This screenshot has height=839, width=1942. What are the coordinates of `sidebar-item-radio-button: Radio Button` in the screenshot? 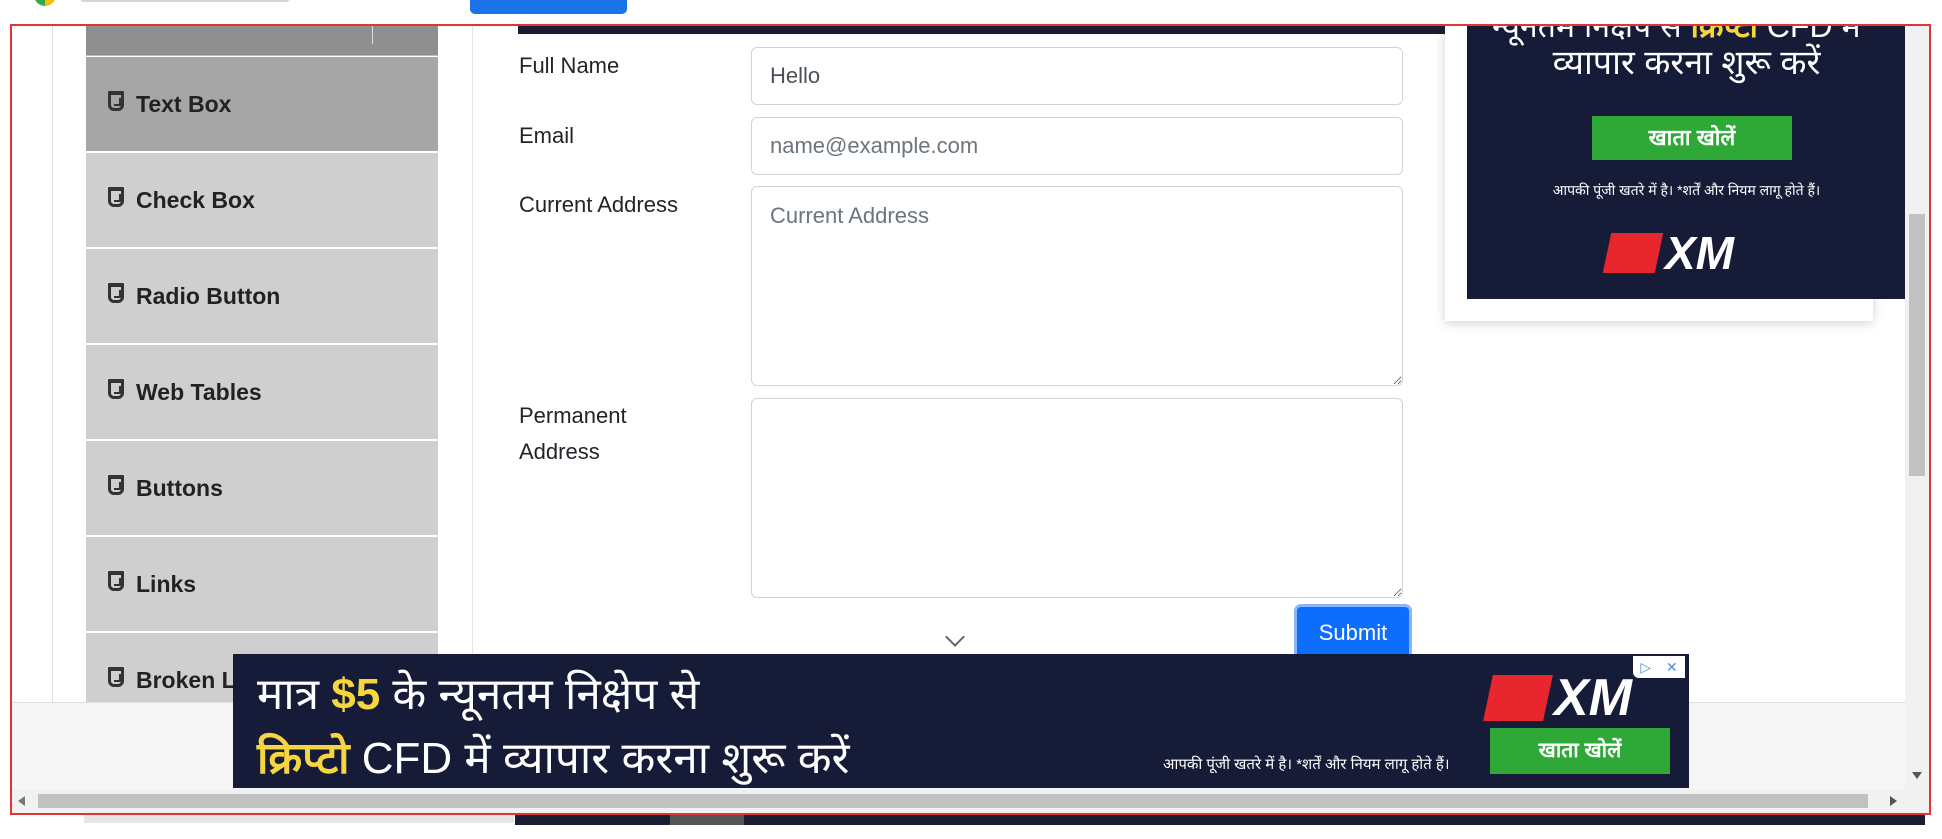 It's located at (262, 296).